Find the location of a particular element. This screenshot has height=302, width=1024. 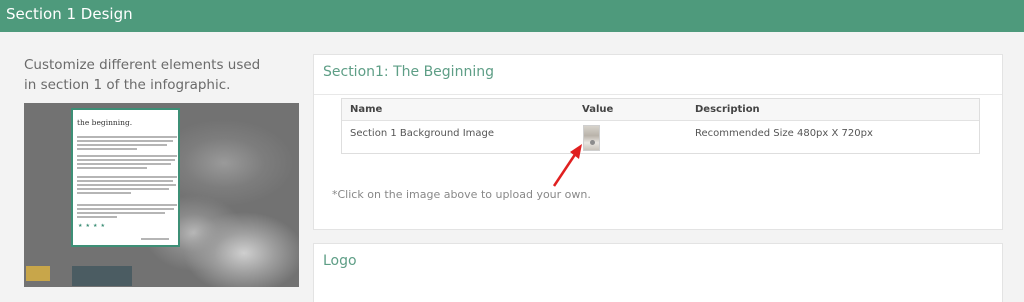

row-description: Recommended Size 480px X 720px is located at coordinates (784, 133).